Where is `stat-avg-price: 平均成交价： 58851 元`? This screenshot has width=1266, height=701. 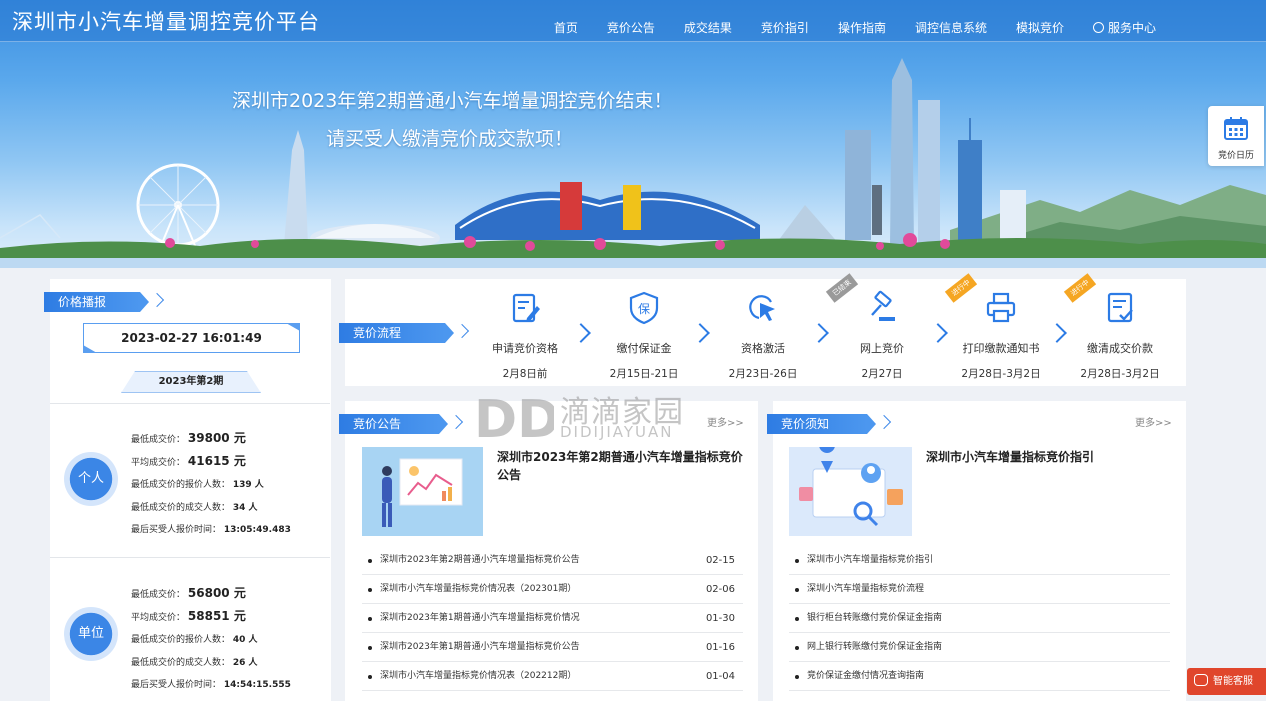
stat-avg-price: 平均成交价： 58851 元 is located at coordinates (188, 615).